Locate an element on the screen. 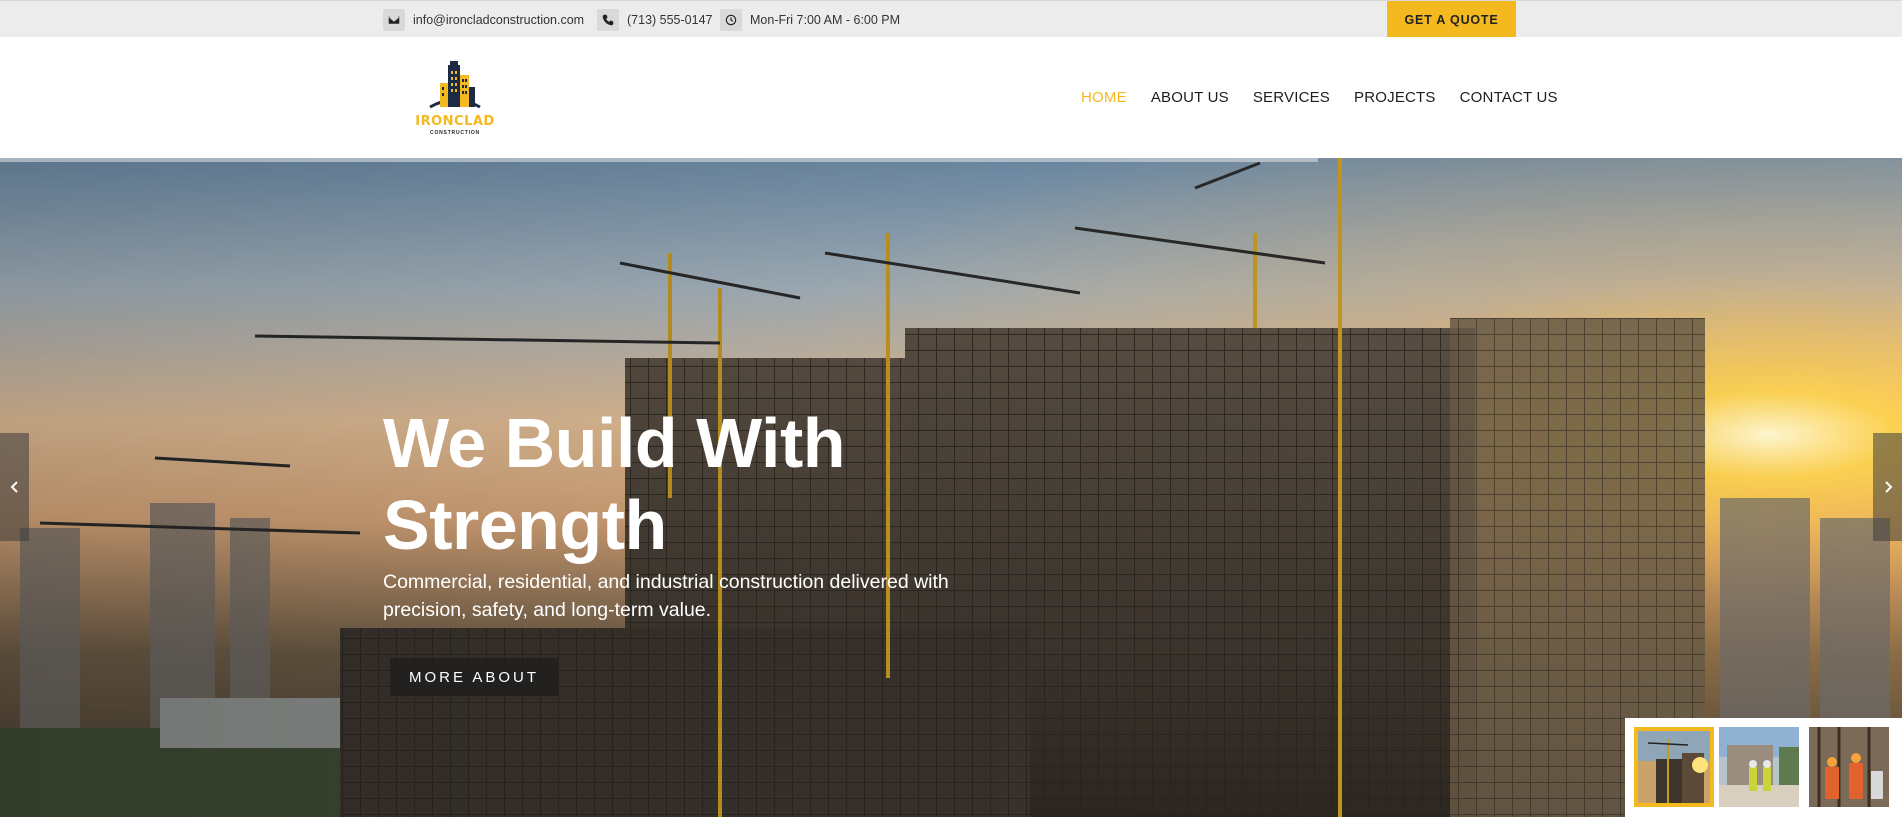  next-slide-button is located at coordinates (1887, 487).